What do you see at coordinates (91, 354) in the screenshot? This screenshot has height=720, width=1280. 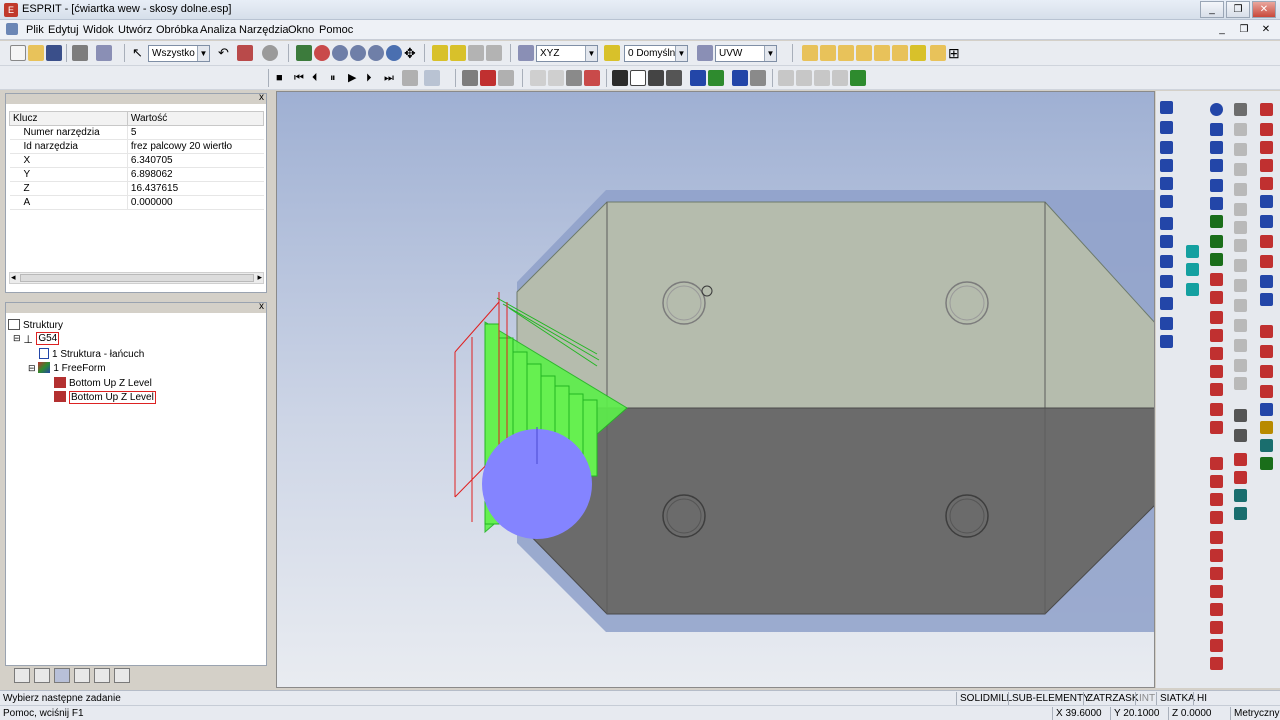 I see `tree-item-chain: 1 Struktura - łańcuch` at bounding box center [91, 354].